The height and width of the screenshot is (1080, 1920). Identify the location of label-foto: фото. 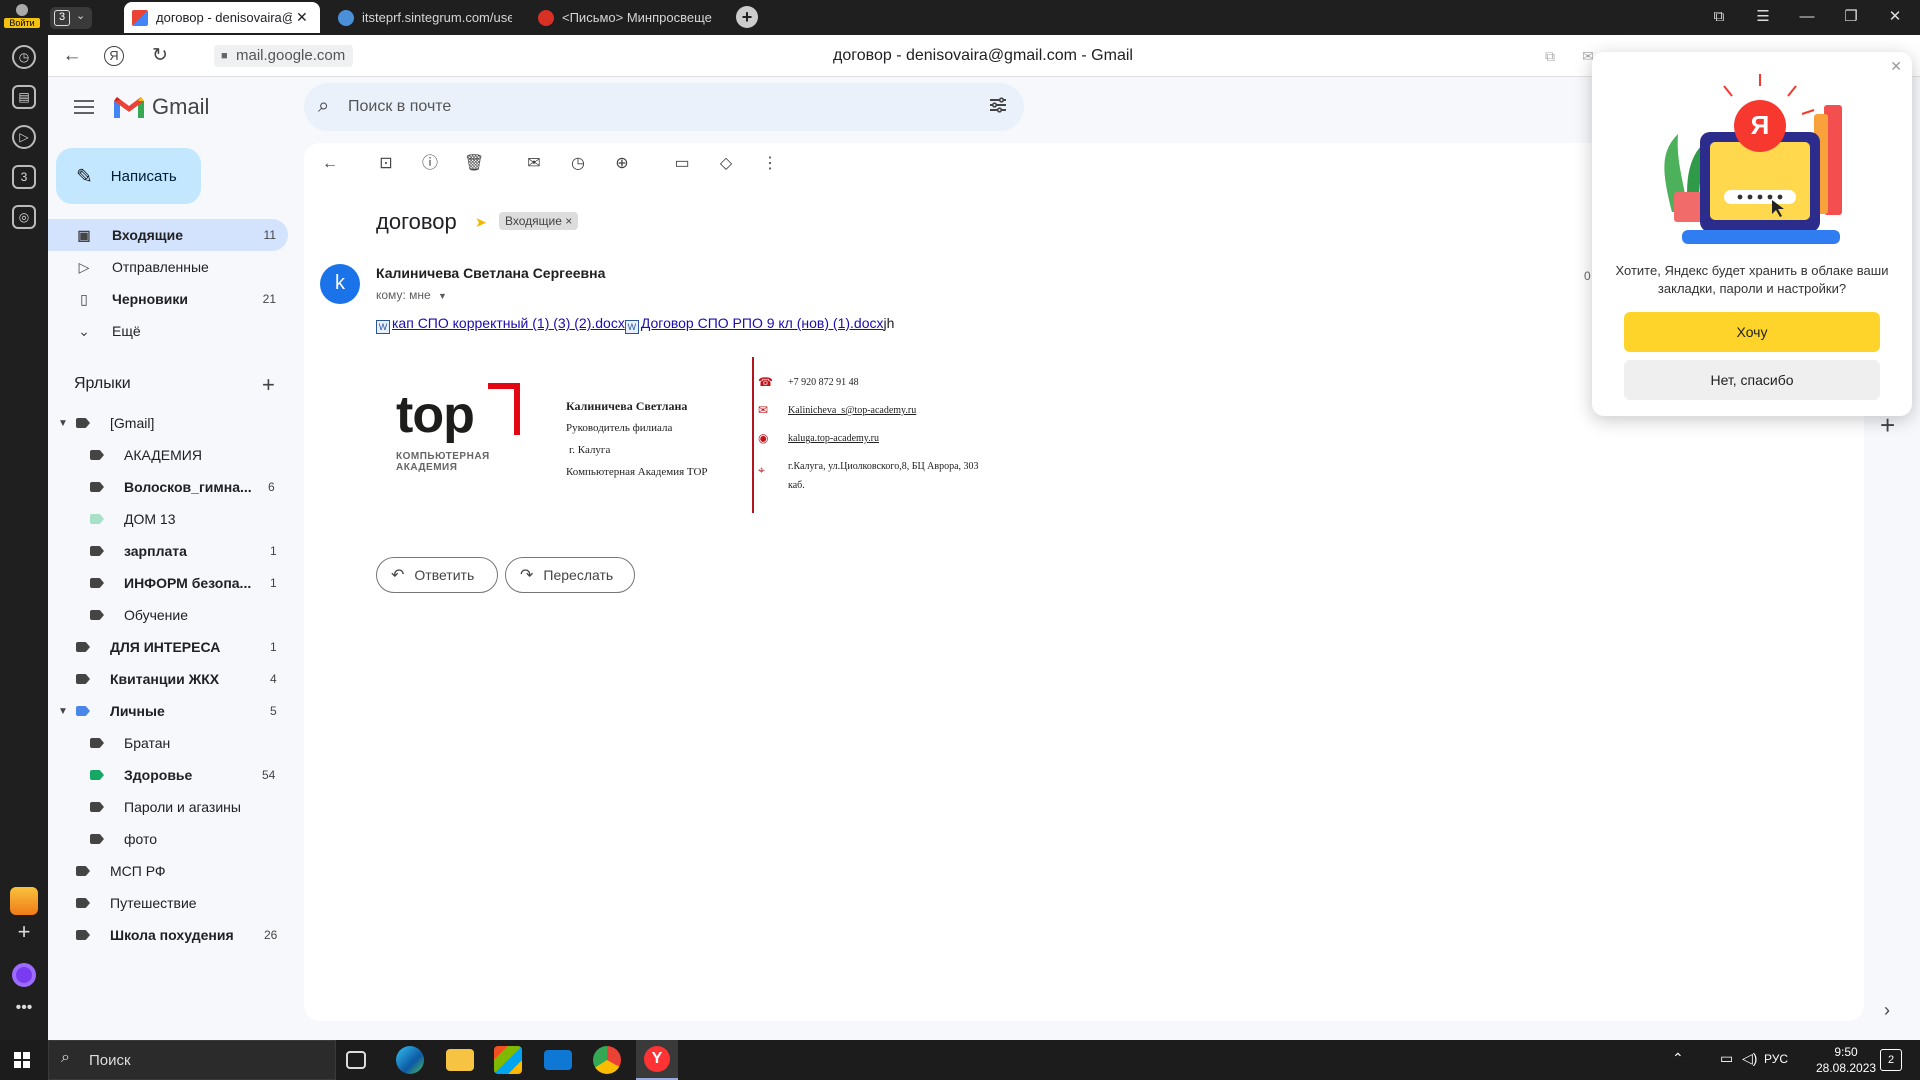
(188, 839).